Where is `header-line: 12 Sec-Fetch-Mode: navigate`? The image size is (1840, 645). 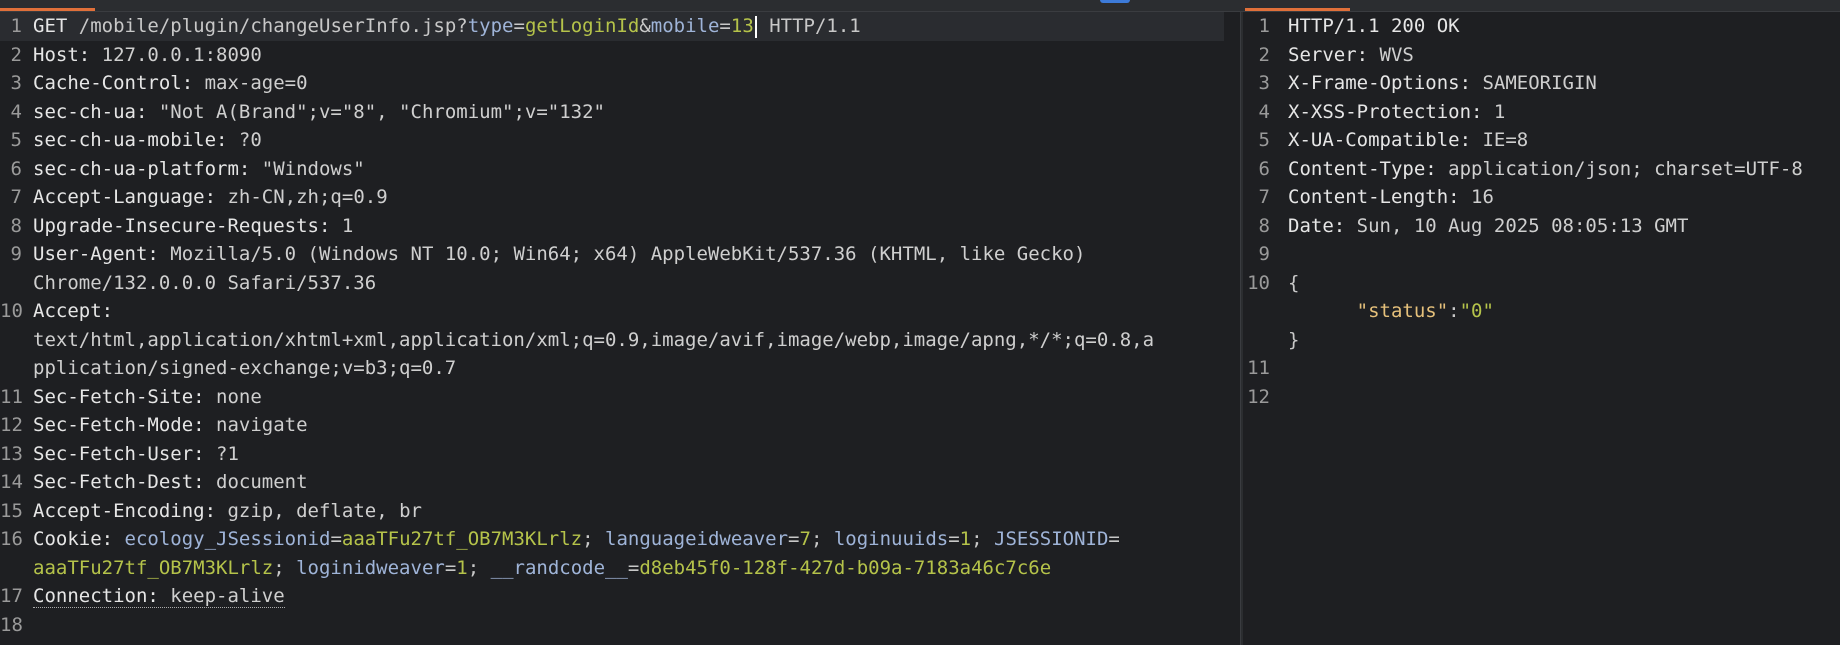
header-line: 12 Sec-Fetch-Mode: navigate is located at coordinates (620, 425).